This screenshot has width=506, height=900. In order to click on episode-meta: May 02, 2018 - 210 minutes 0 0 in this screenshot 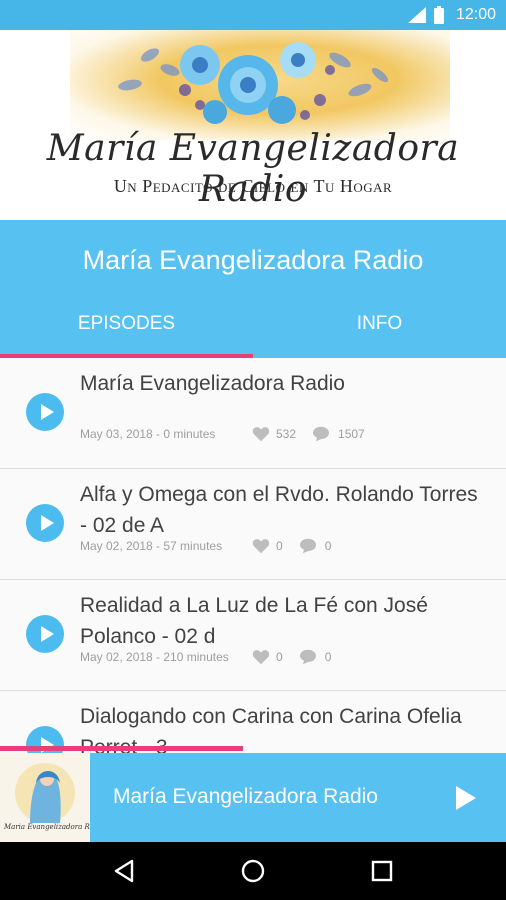, I will do `click(205, 657)`.